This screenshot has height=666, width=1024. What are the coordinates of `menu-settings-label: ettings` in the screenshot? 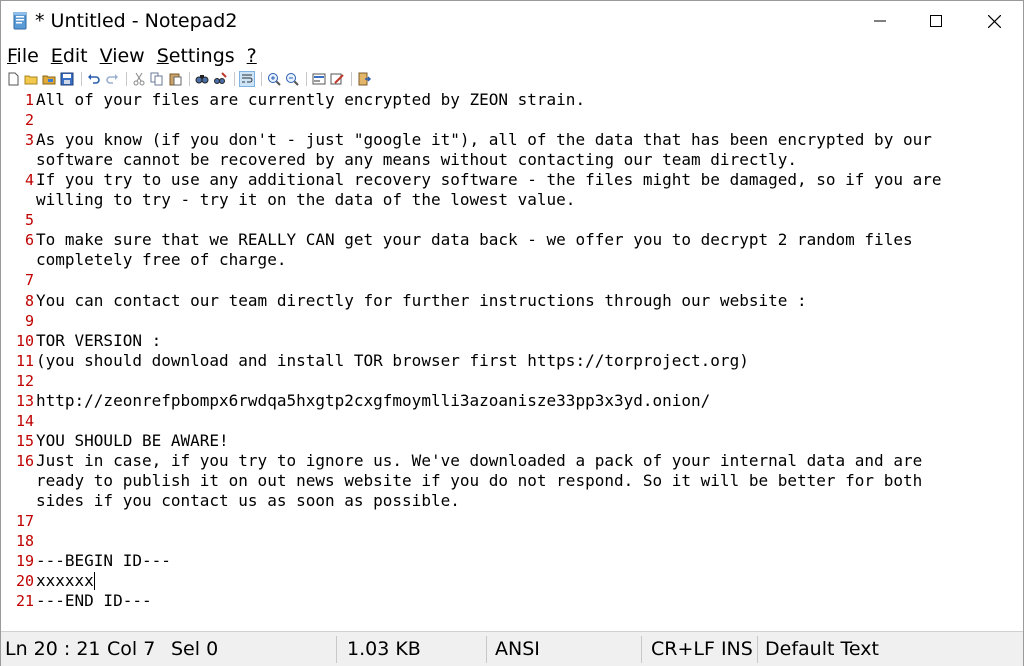 It's located at (201, 56).